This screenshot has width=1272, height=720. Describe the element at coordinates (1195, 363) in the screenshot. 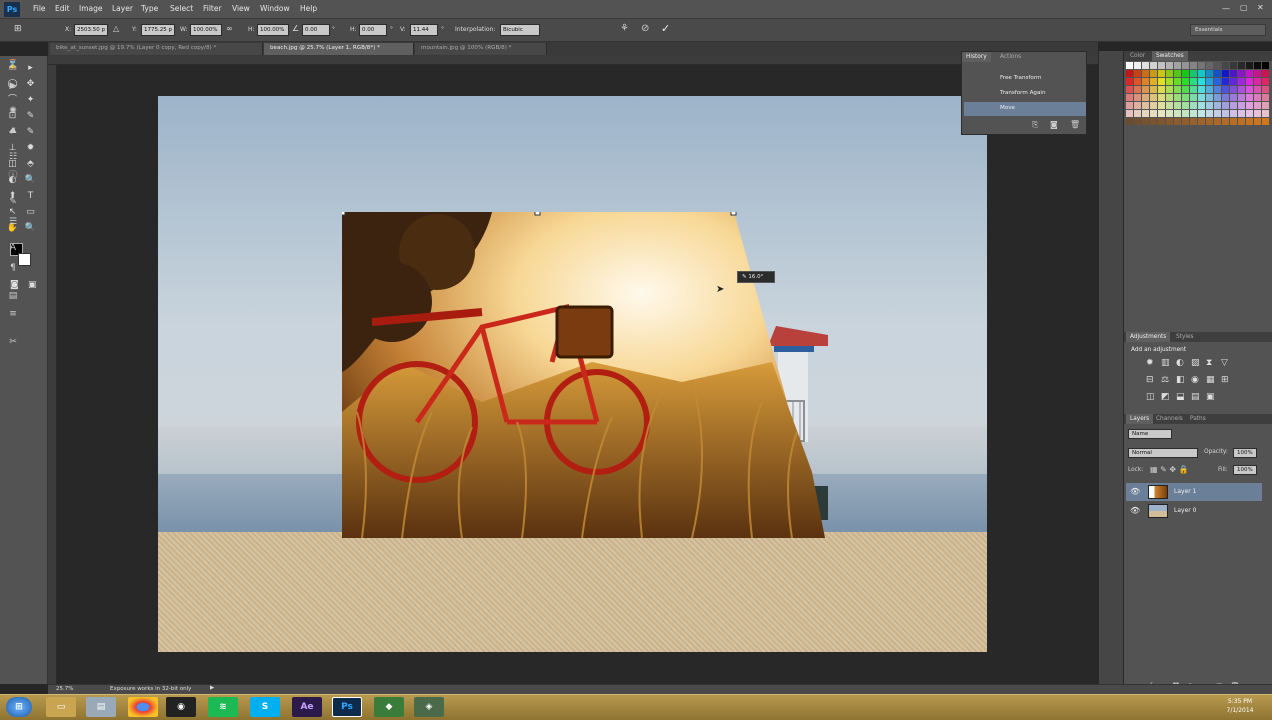

I see `adjustment-icon: ▨` at that location.